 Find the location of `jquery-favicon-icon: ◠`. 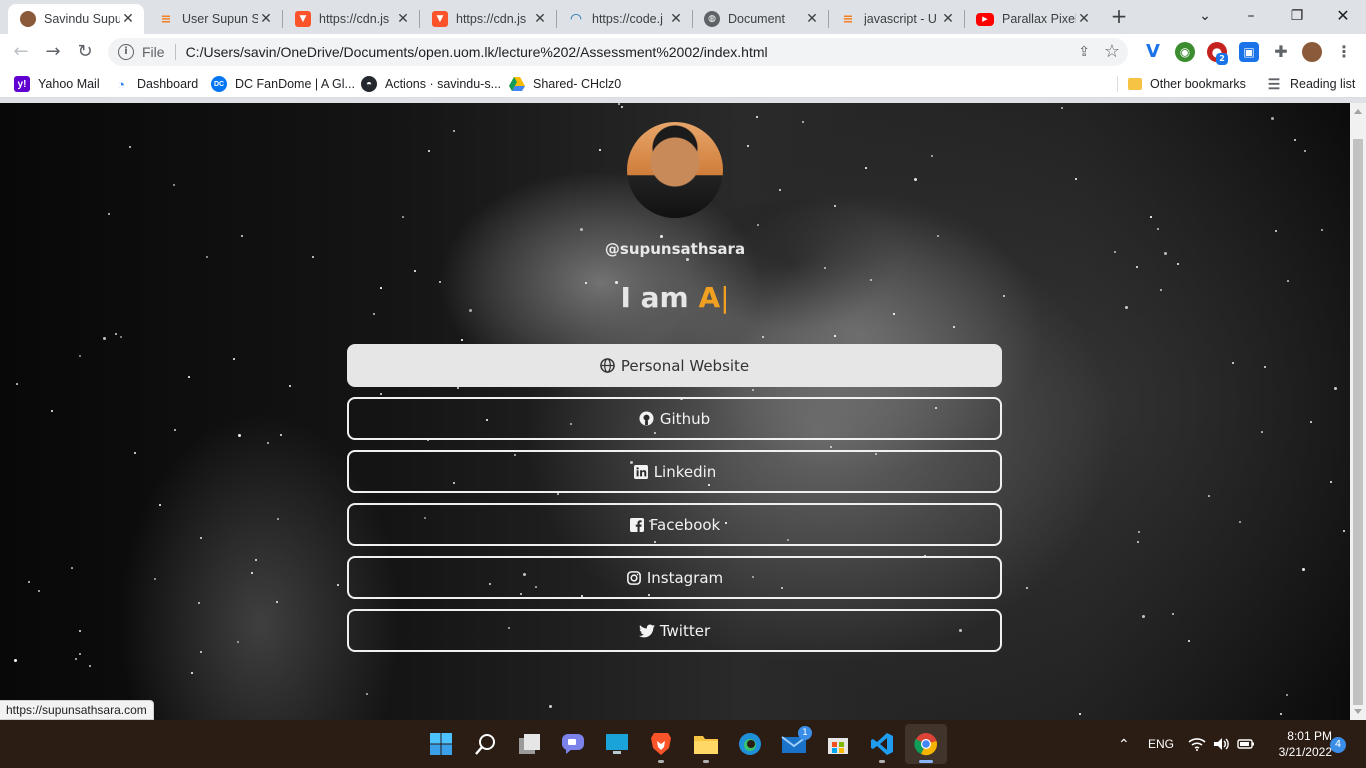

jquery-favicon-icon: ◠ is located at coordinates (576, 19).